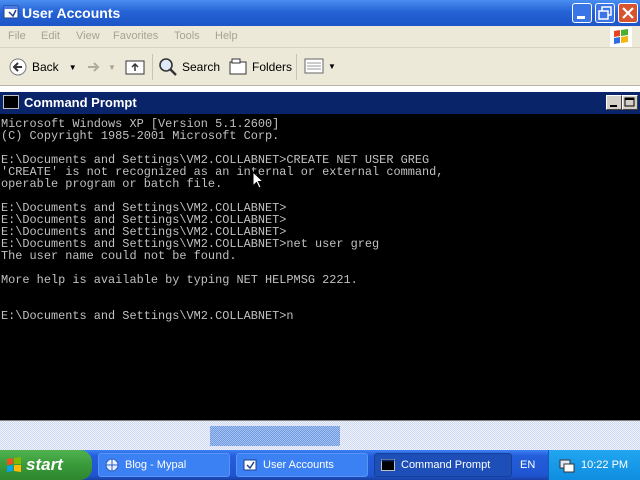 The width and height of the screenshot is (640, 480). I want to click on folders-button-label: Folders, so click(272, 67).